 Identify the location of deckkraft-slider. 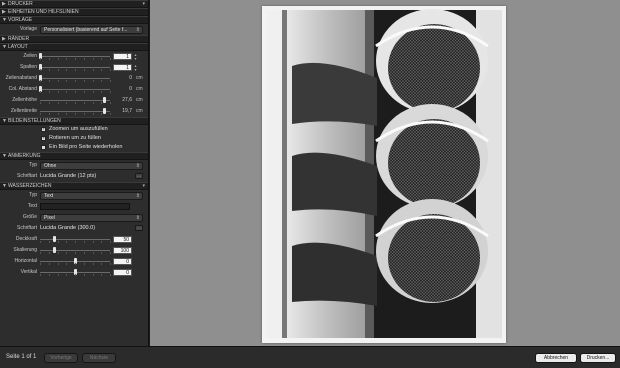
(75, 239).